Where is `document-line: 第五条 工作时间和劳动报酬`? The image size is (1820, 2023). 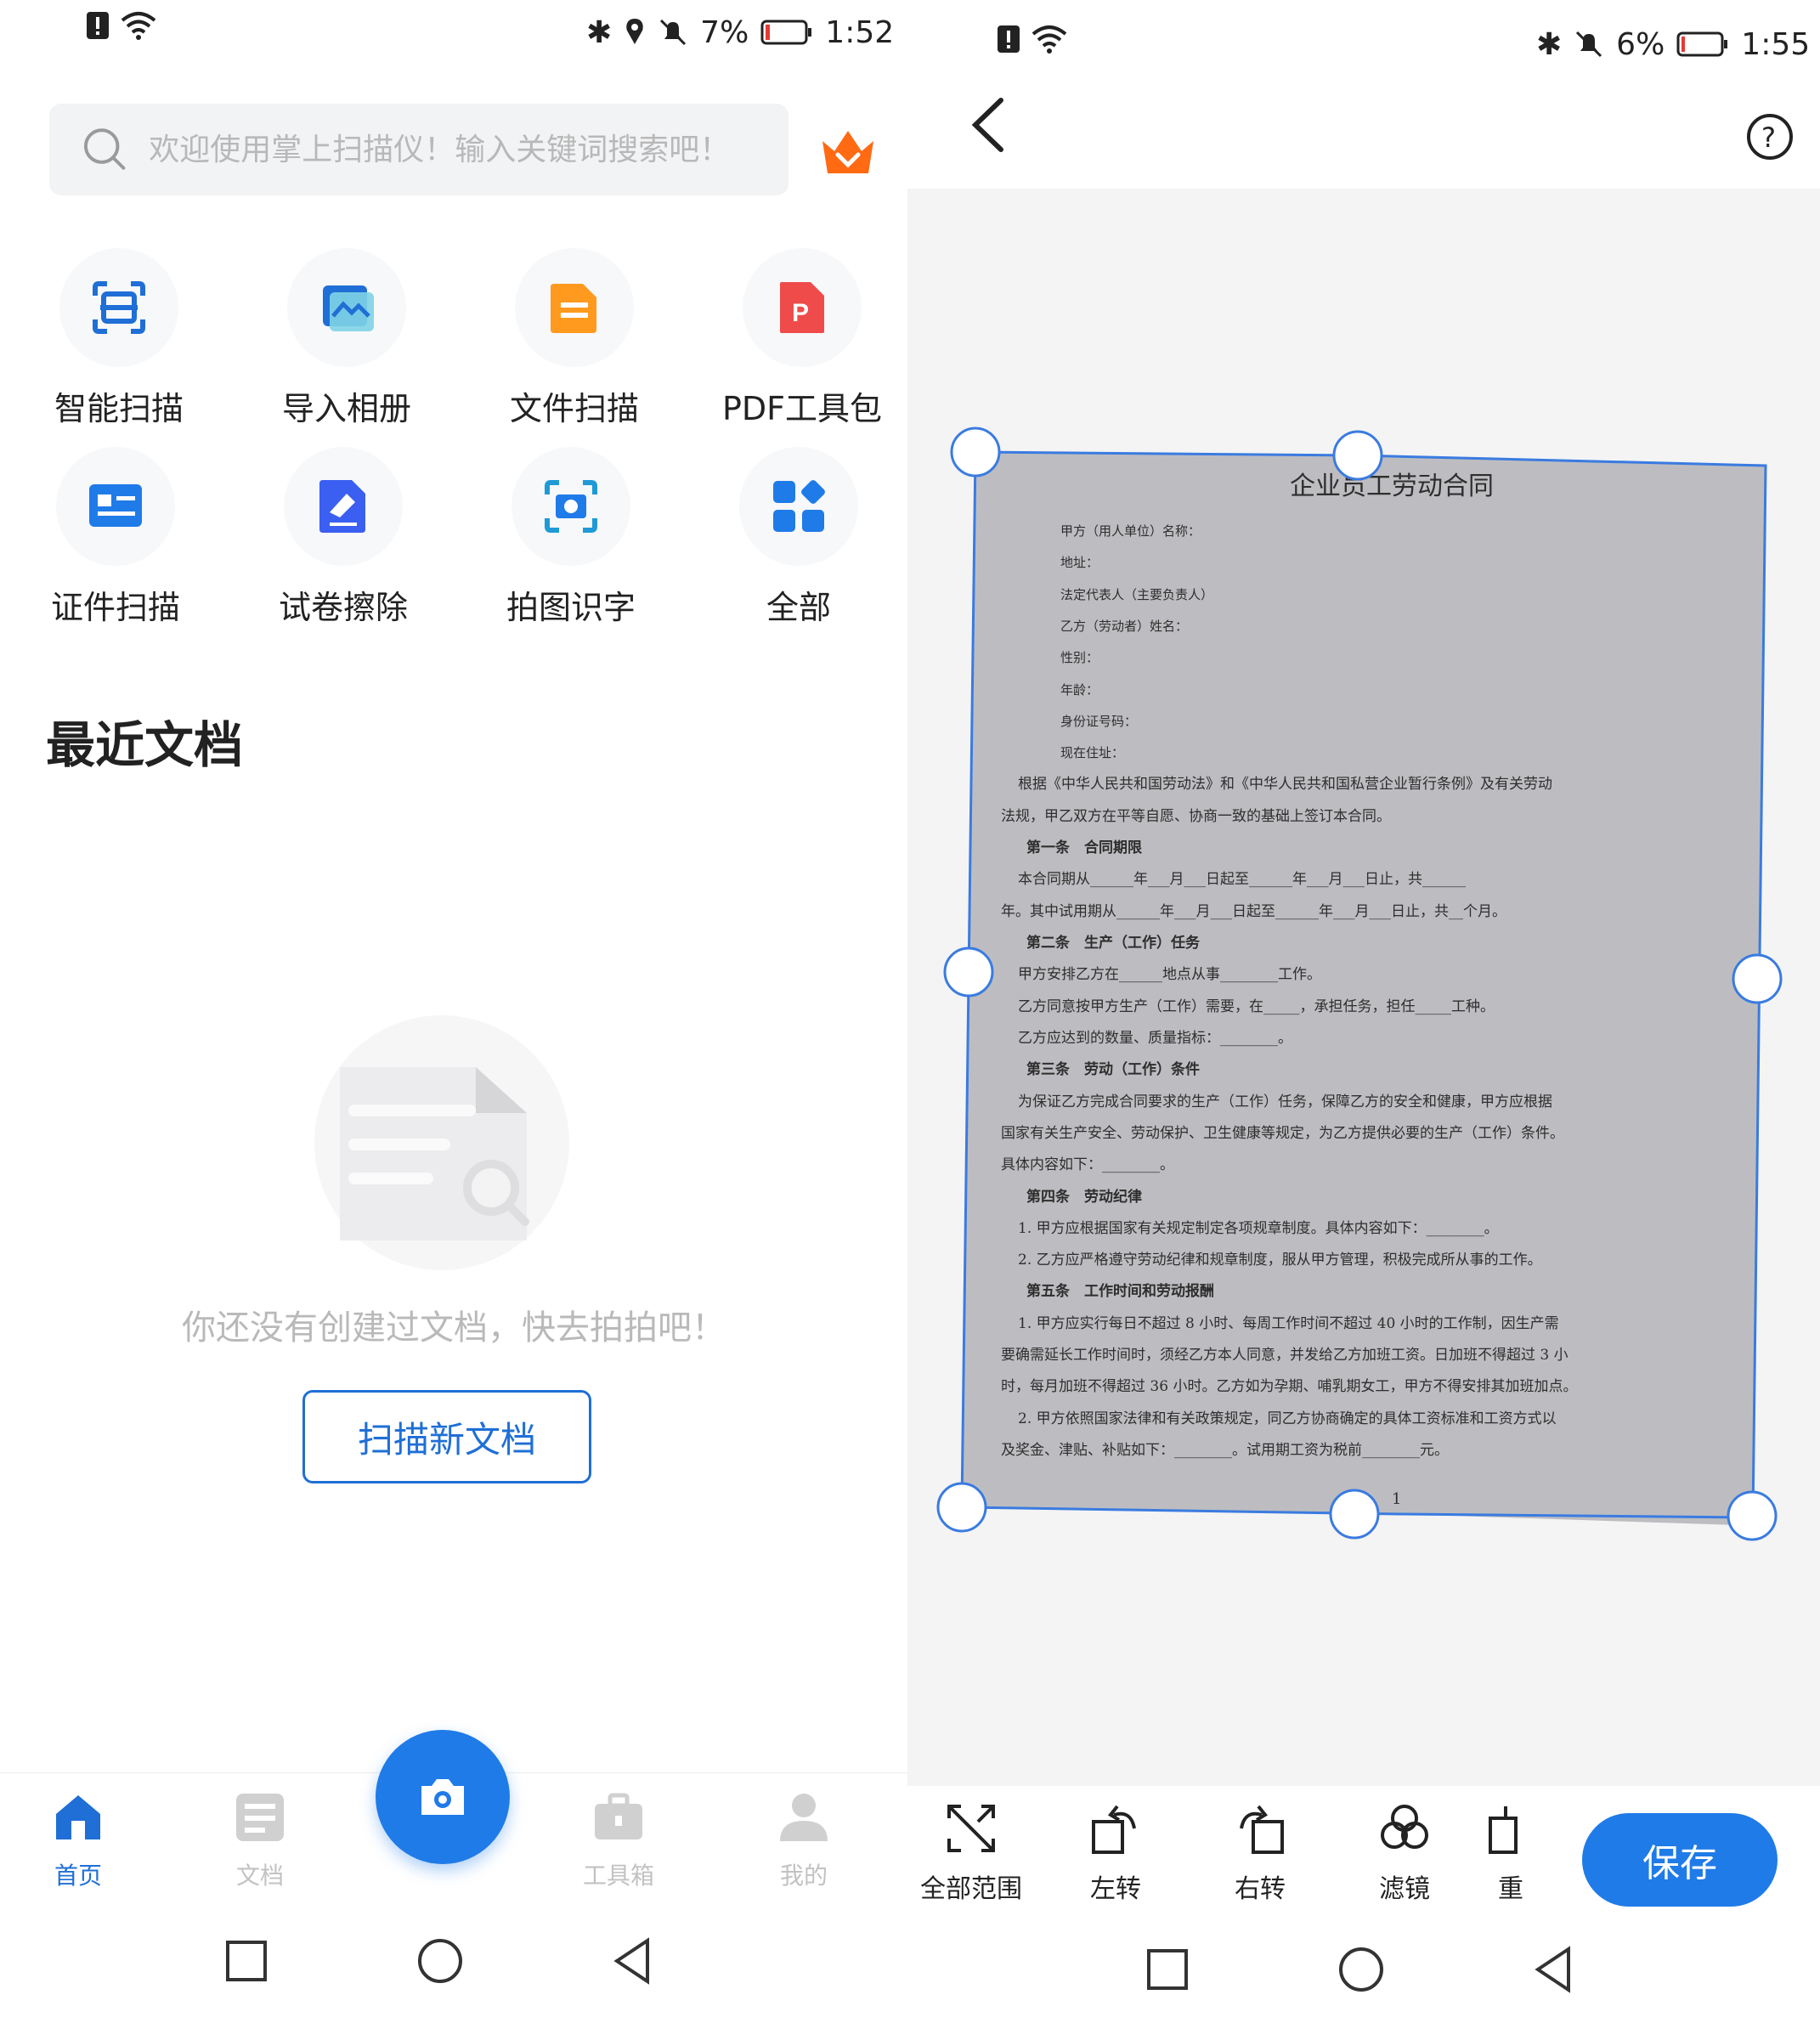
document-line: 第五条 工作时间和劳动报酬 is located at coordinates (1120, 1291).